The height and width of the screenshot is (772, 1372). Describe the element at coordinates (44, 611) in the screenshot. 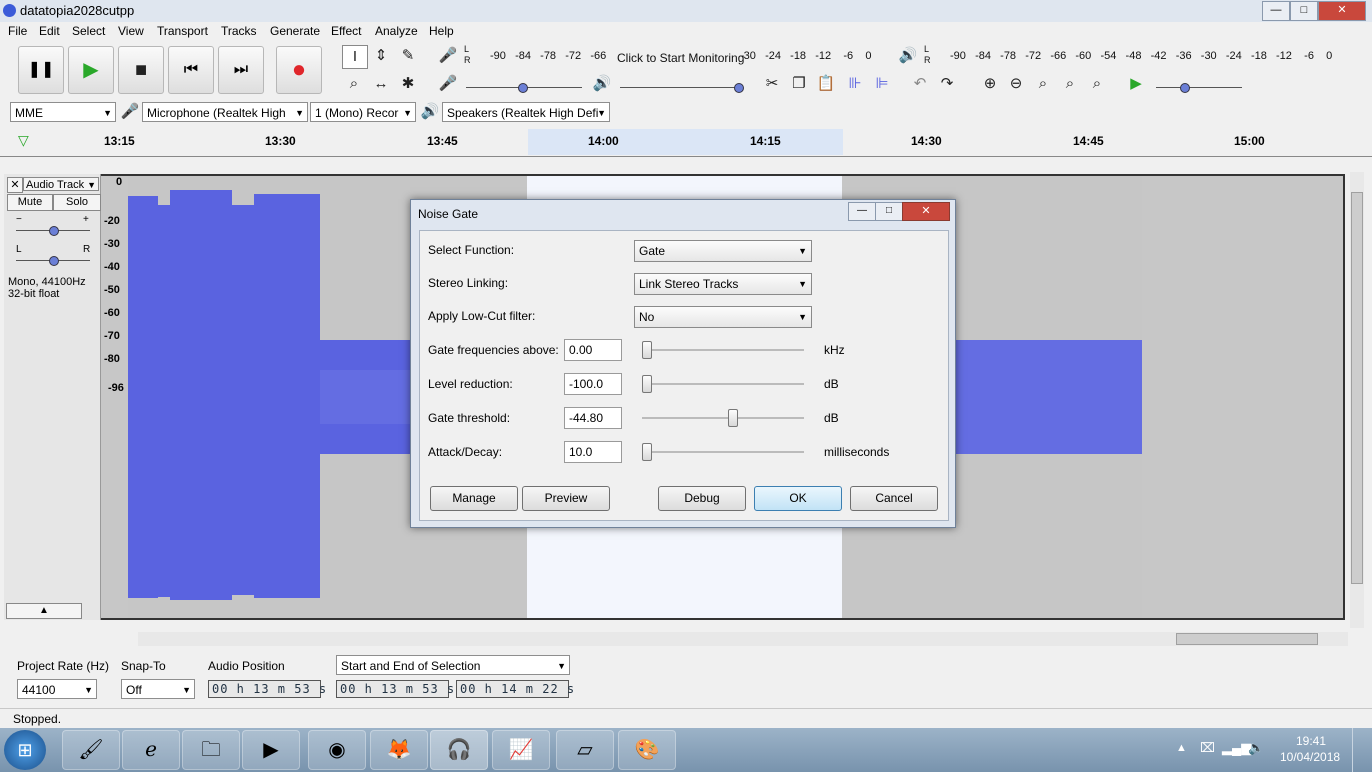

I see `collapse-track-button: ▲` at that location.